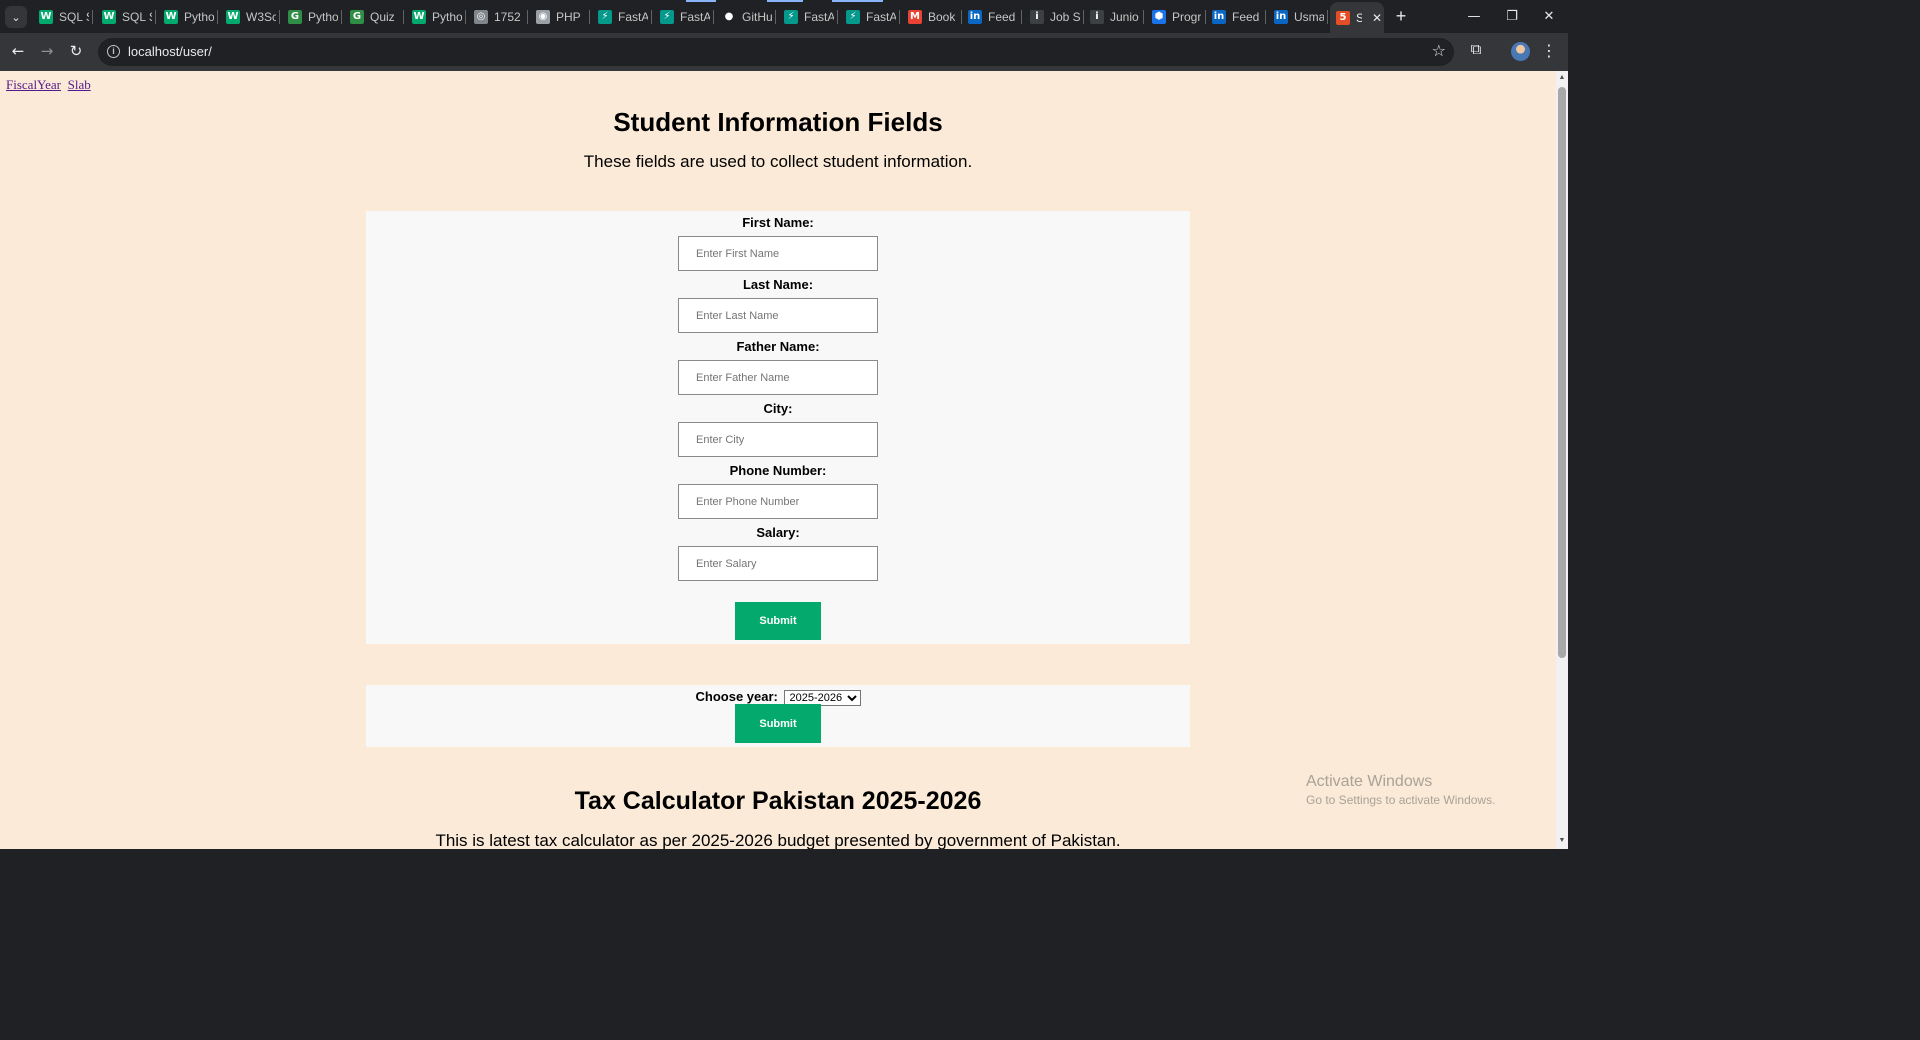 Image resolution: width=1920 pixels, height=1040 pixels. What do you see at coordinates (79, 84) in the screenshot?
I see `slab-link: Slab` at bounding box center [79, 84].